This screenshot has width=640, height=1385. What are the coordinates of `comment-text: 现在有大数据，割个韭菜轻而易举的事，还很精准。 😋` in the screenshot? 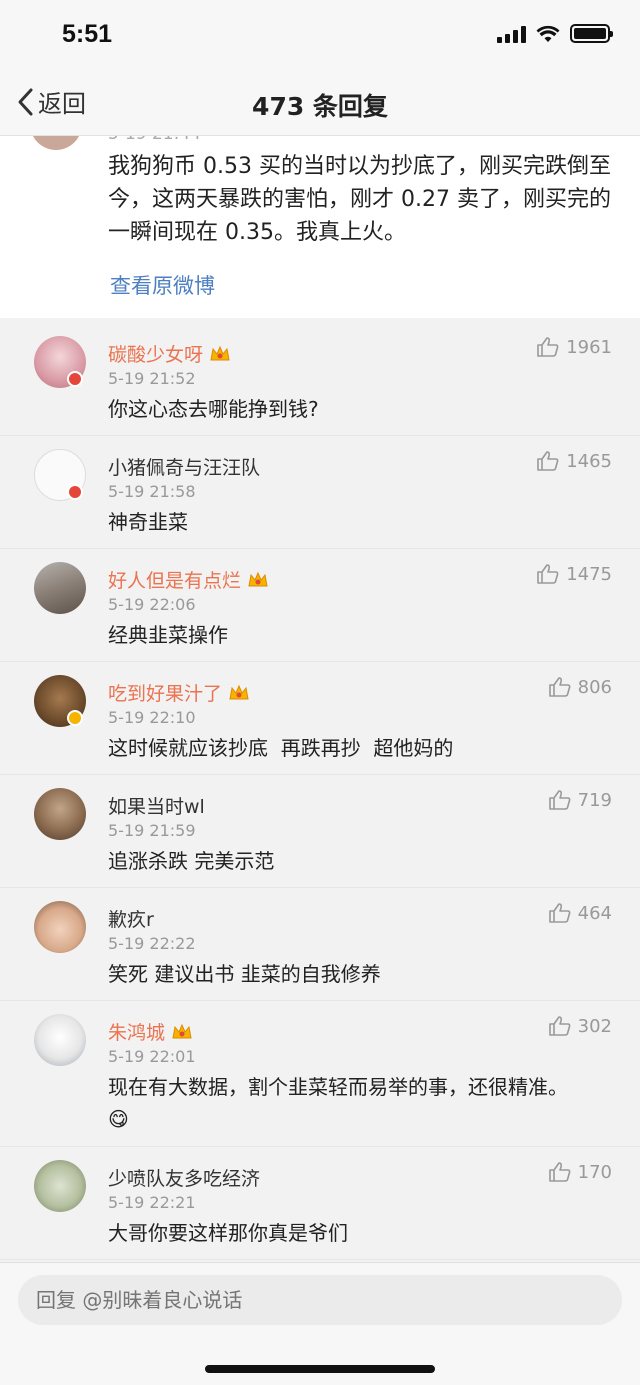 It's located at (348, 1103).